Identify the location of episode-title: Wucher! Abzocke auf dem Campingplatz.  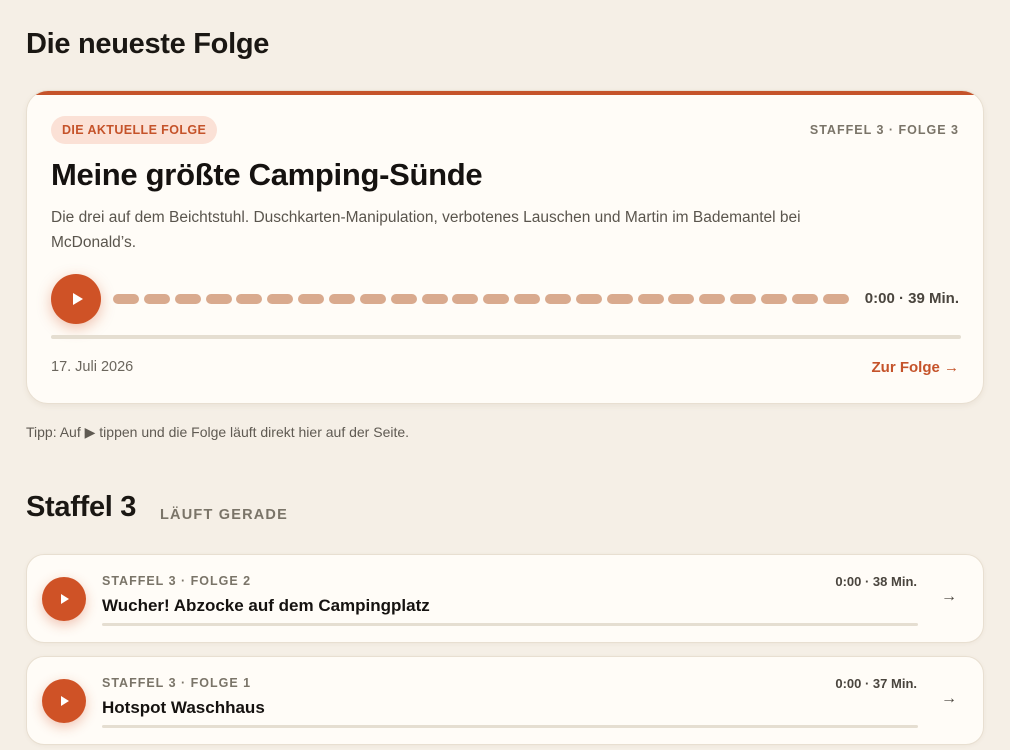
(266, 605).